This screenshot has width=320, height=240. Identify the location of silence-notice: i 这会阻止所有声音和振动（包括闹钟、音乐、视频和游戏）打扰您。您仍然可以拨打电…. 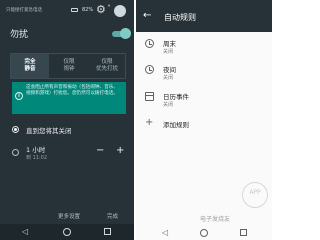
(69, 98).